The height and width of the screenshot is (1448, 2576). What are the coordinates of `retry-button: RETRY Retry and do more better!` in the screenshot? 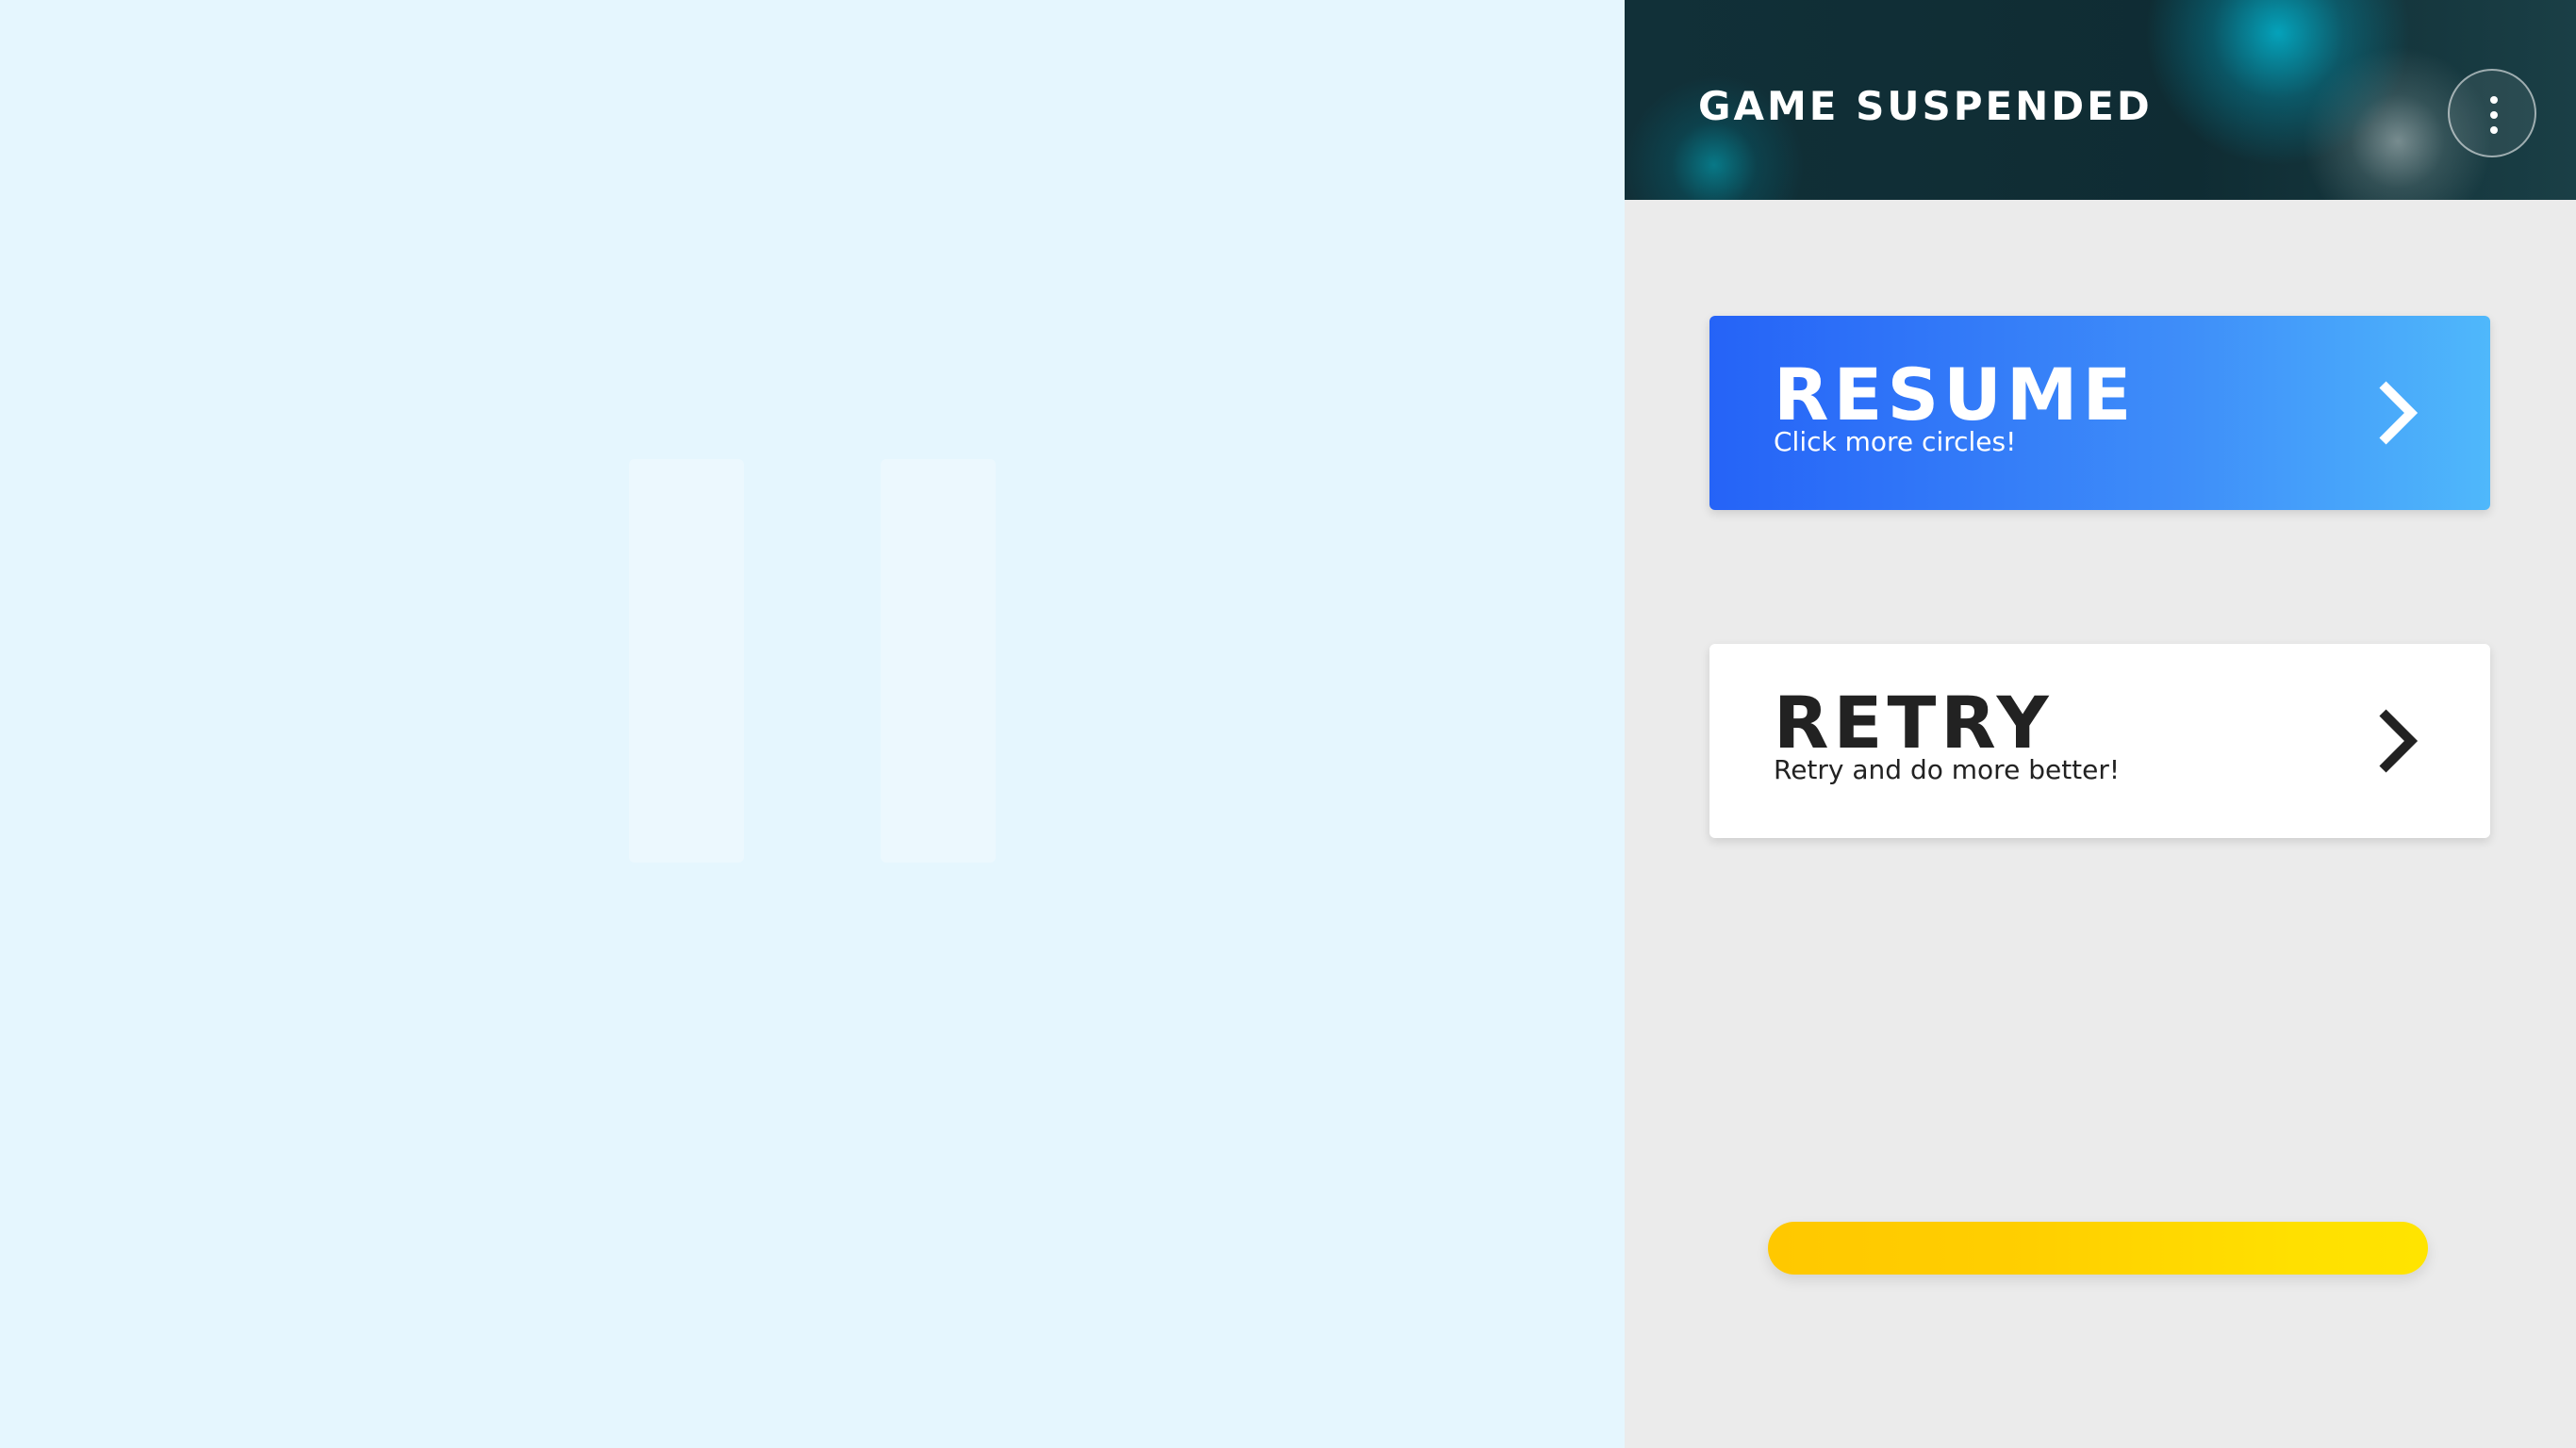 It's located at (2099, 741).